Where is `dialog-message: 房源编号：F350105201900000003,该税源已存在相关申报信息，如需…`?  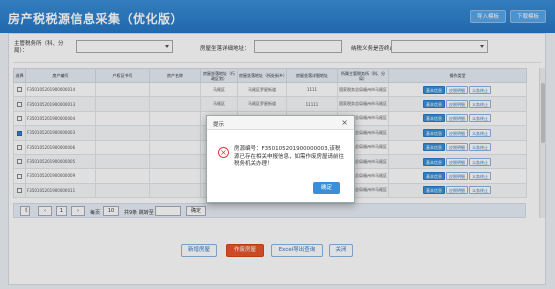
dialog-message: 房源编号：F350105201900000003,该税源已存在相关申报信息，如需… is located at coordinates (289, 157).